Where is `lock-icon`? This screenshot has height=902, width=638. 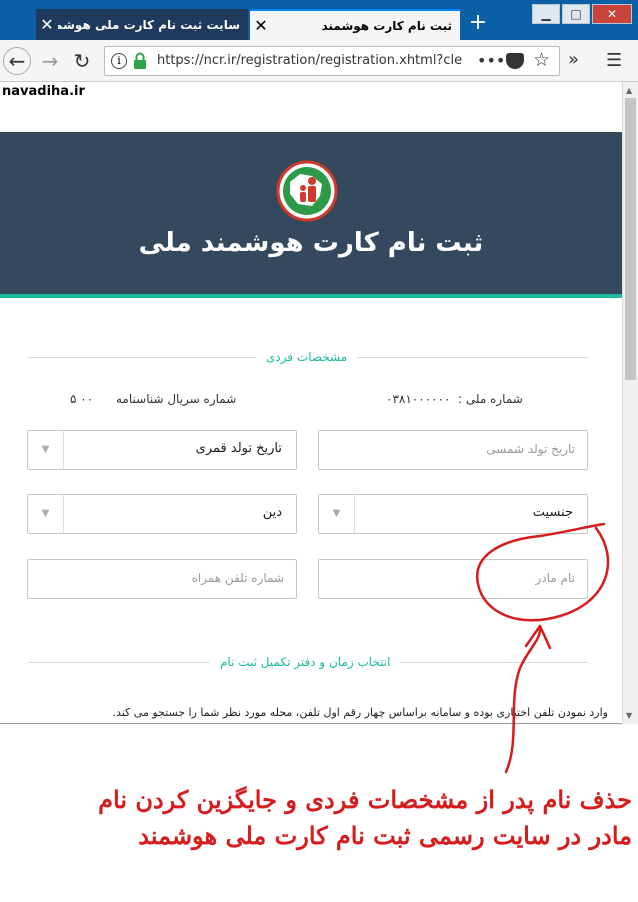 lock-icon is located at coordinates (140, 60).